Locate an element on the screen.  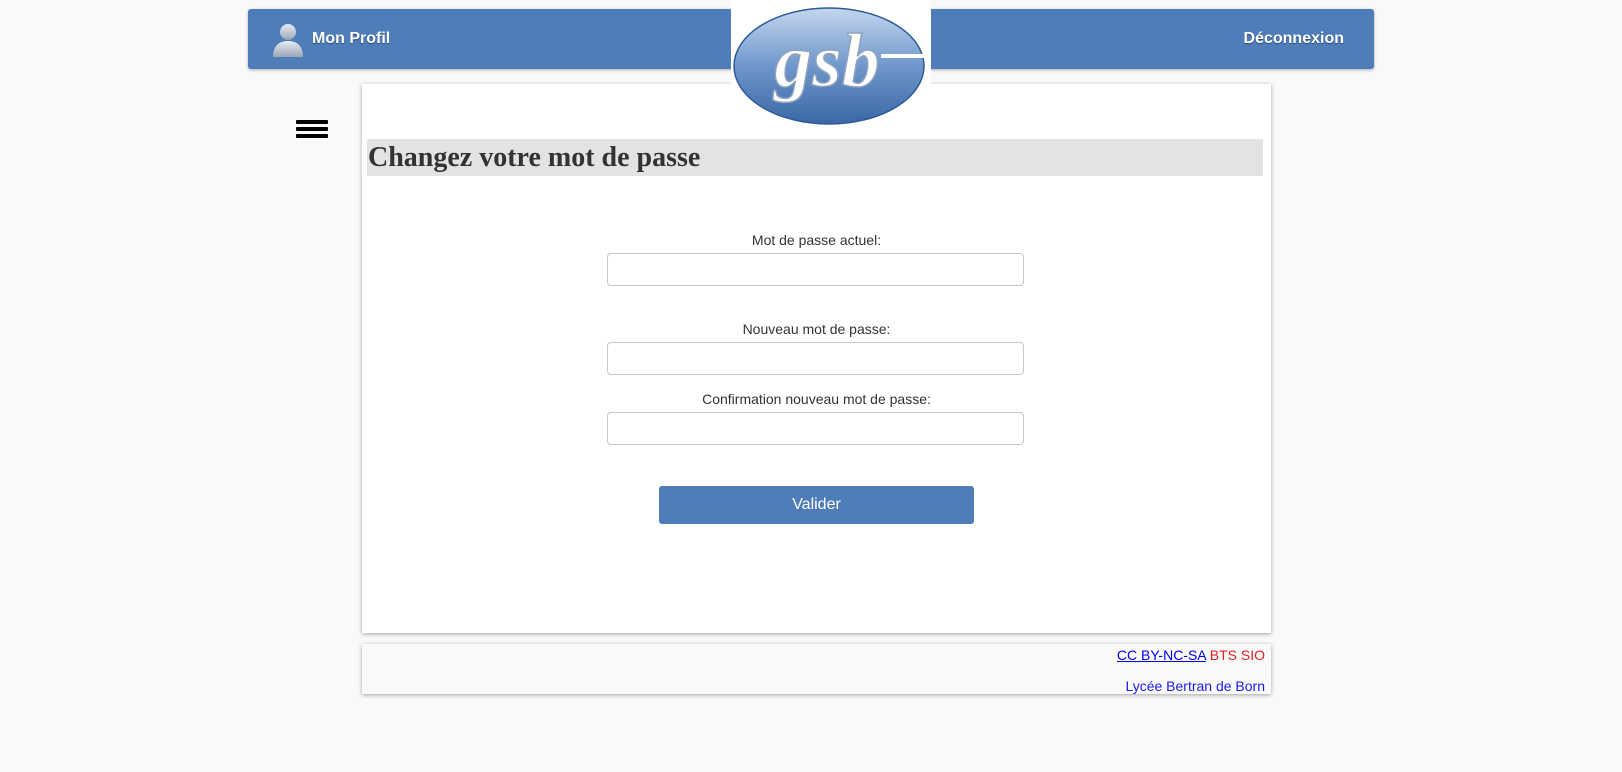
program-label: BTS SIO is located at coordinates (1237, 655).